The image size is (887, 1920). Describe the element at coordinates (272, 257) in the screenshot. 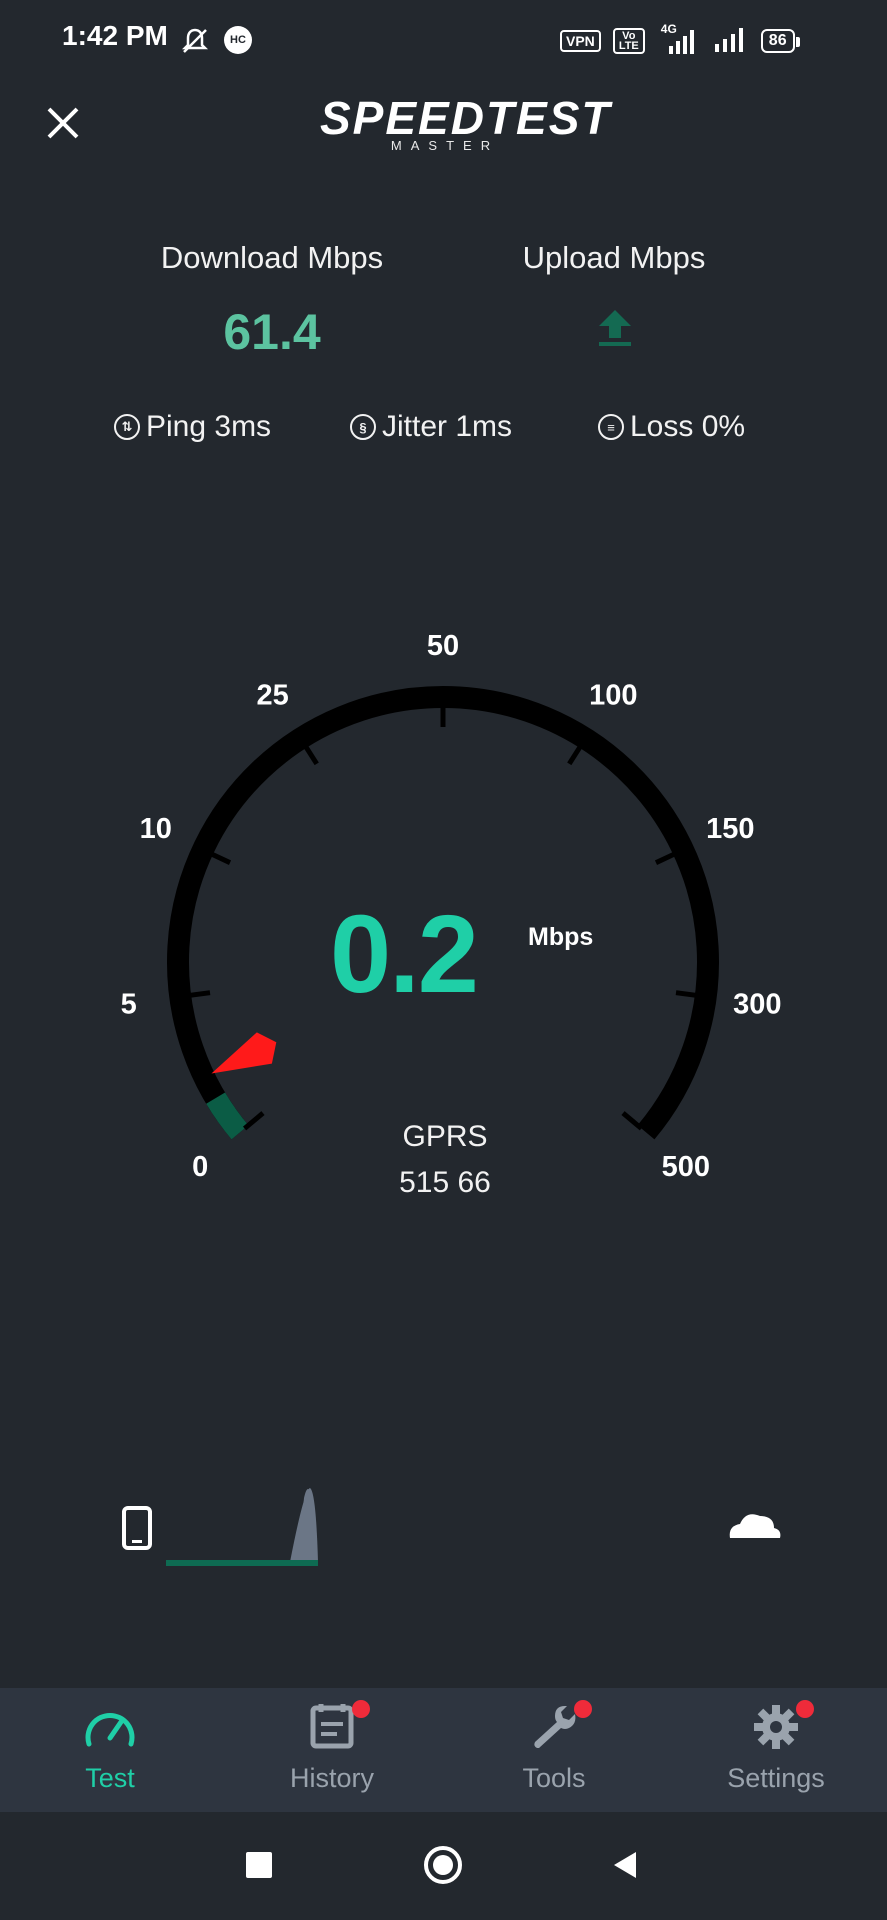

I see `download-label: Download Mbps` at that location.